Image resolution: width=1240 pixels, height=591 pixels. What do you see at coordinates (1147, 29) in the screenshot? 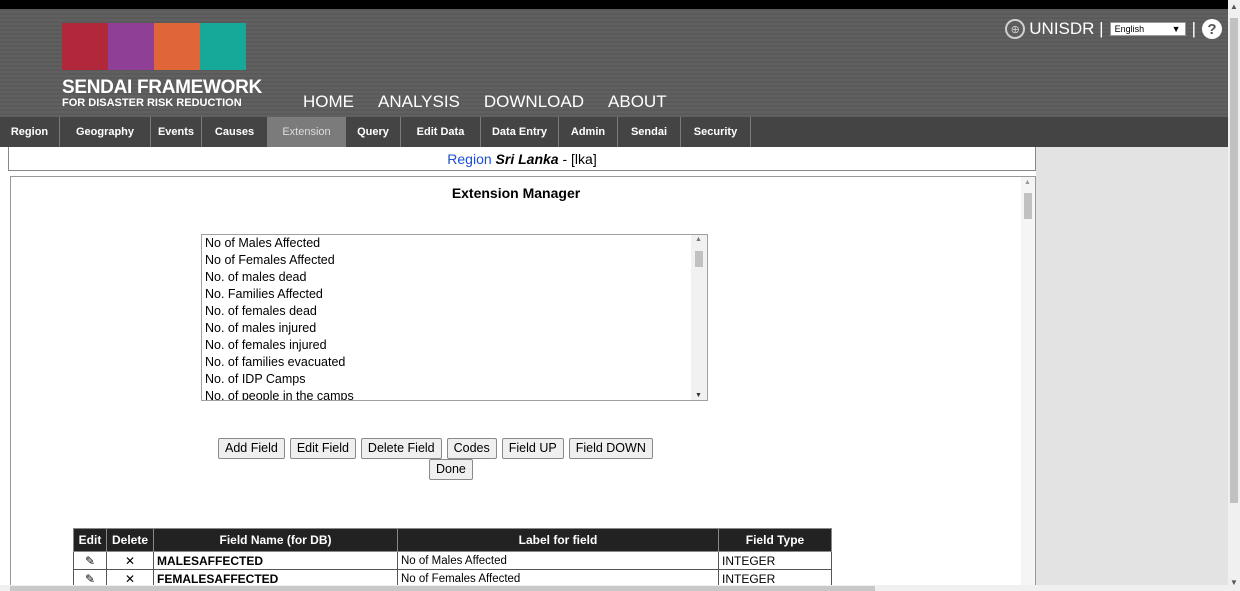
I see `language-select: English ▼` at bounding box center [1147, 29].